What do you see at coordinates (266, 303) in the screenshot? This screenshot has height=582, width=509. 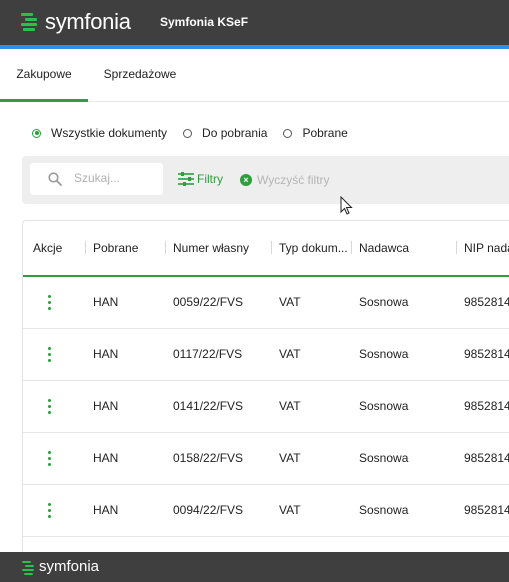 I see `table-row: HAN 0059/22/FVS VAT Sosnowa 9852814` at bounding box center [266, 303].